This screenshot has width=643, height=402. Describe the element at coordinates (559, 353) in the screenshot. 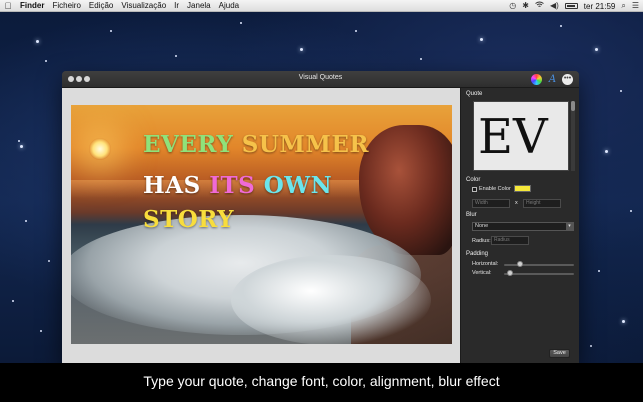

I see `save-button: Save` at that location.